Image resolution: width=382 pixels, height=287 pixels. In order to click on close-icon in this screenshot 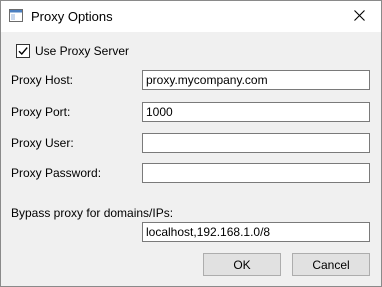, I will do `click(359, 16)`.